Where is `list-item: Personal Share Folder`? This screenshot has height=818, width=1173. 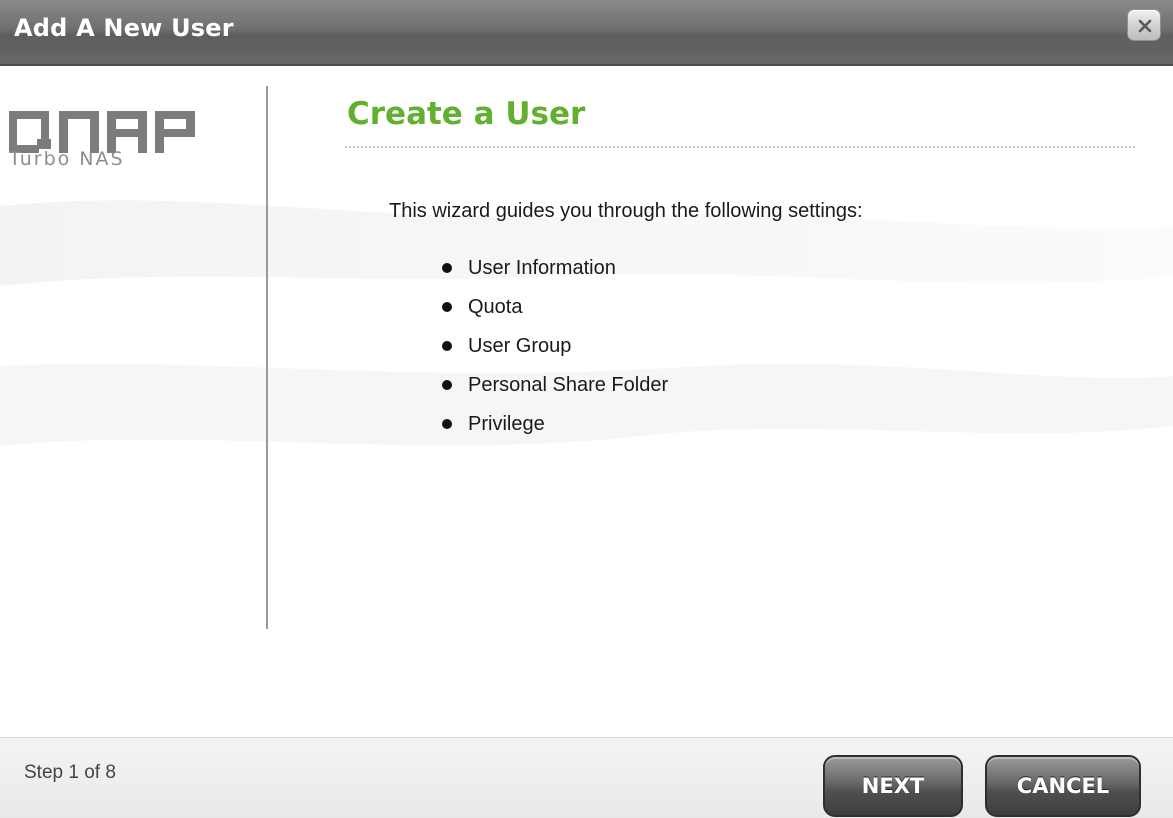 list-item: Personal Share Folder is located at coordinates (554, 392).